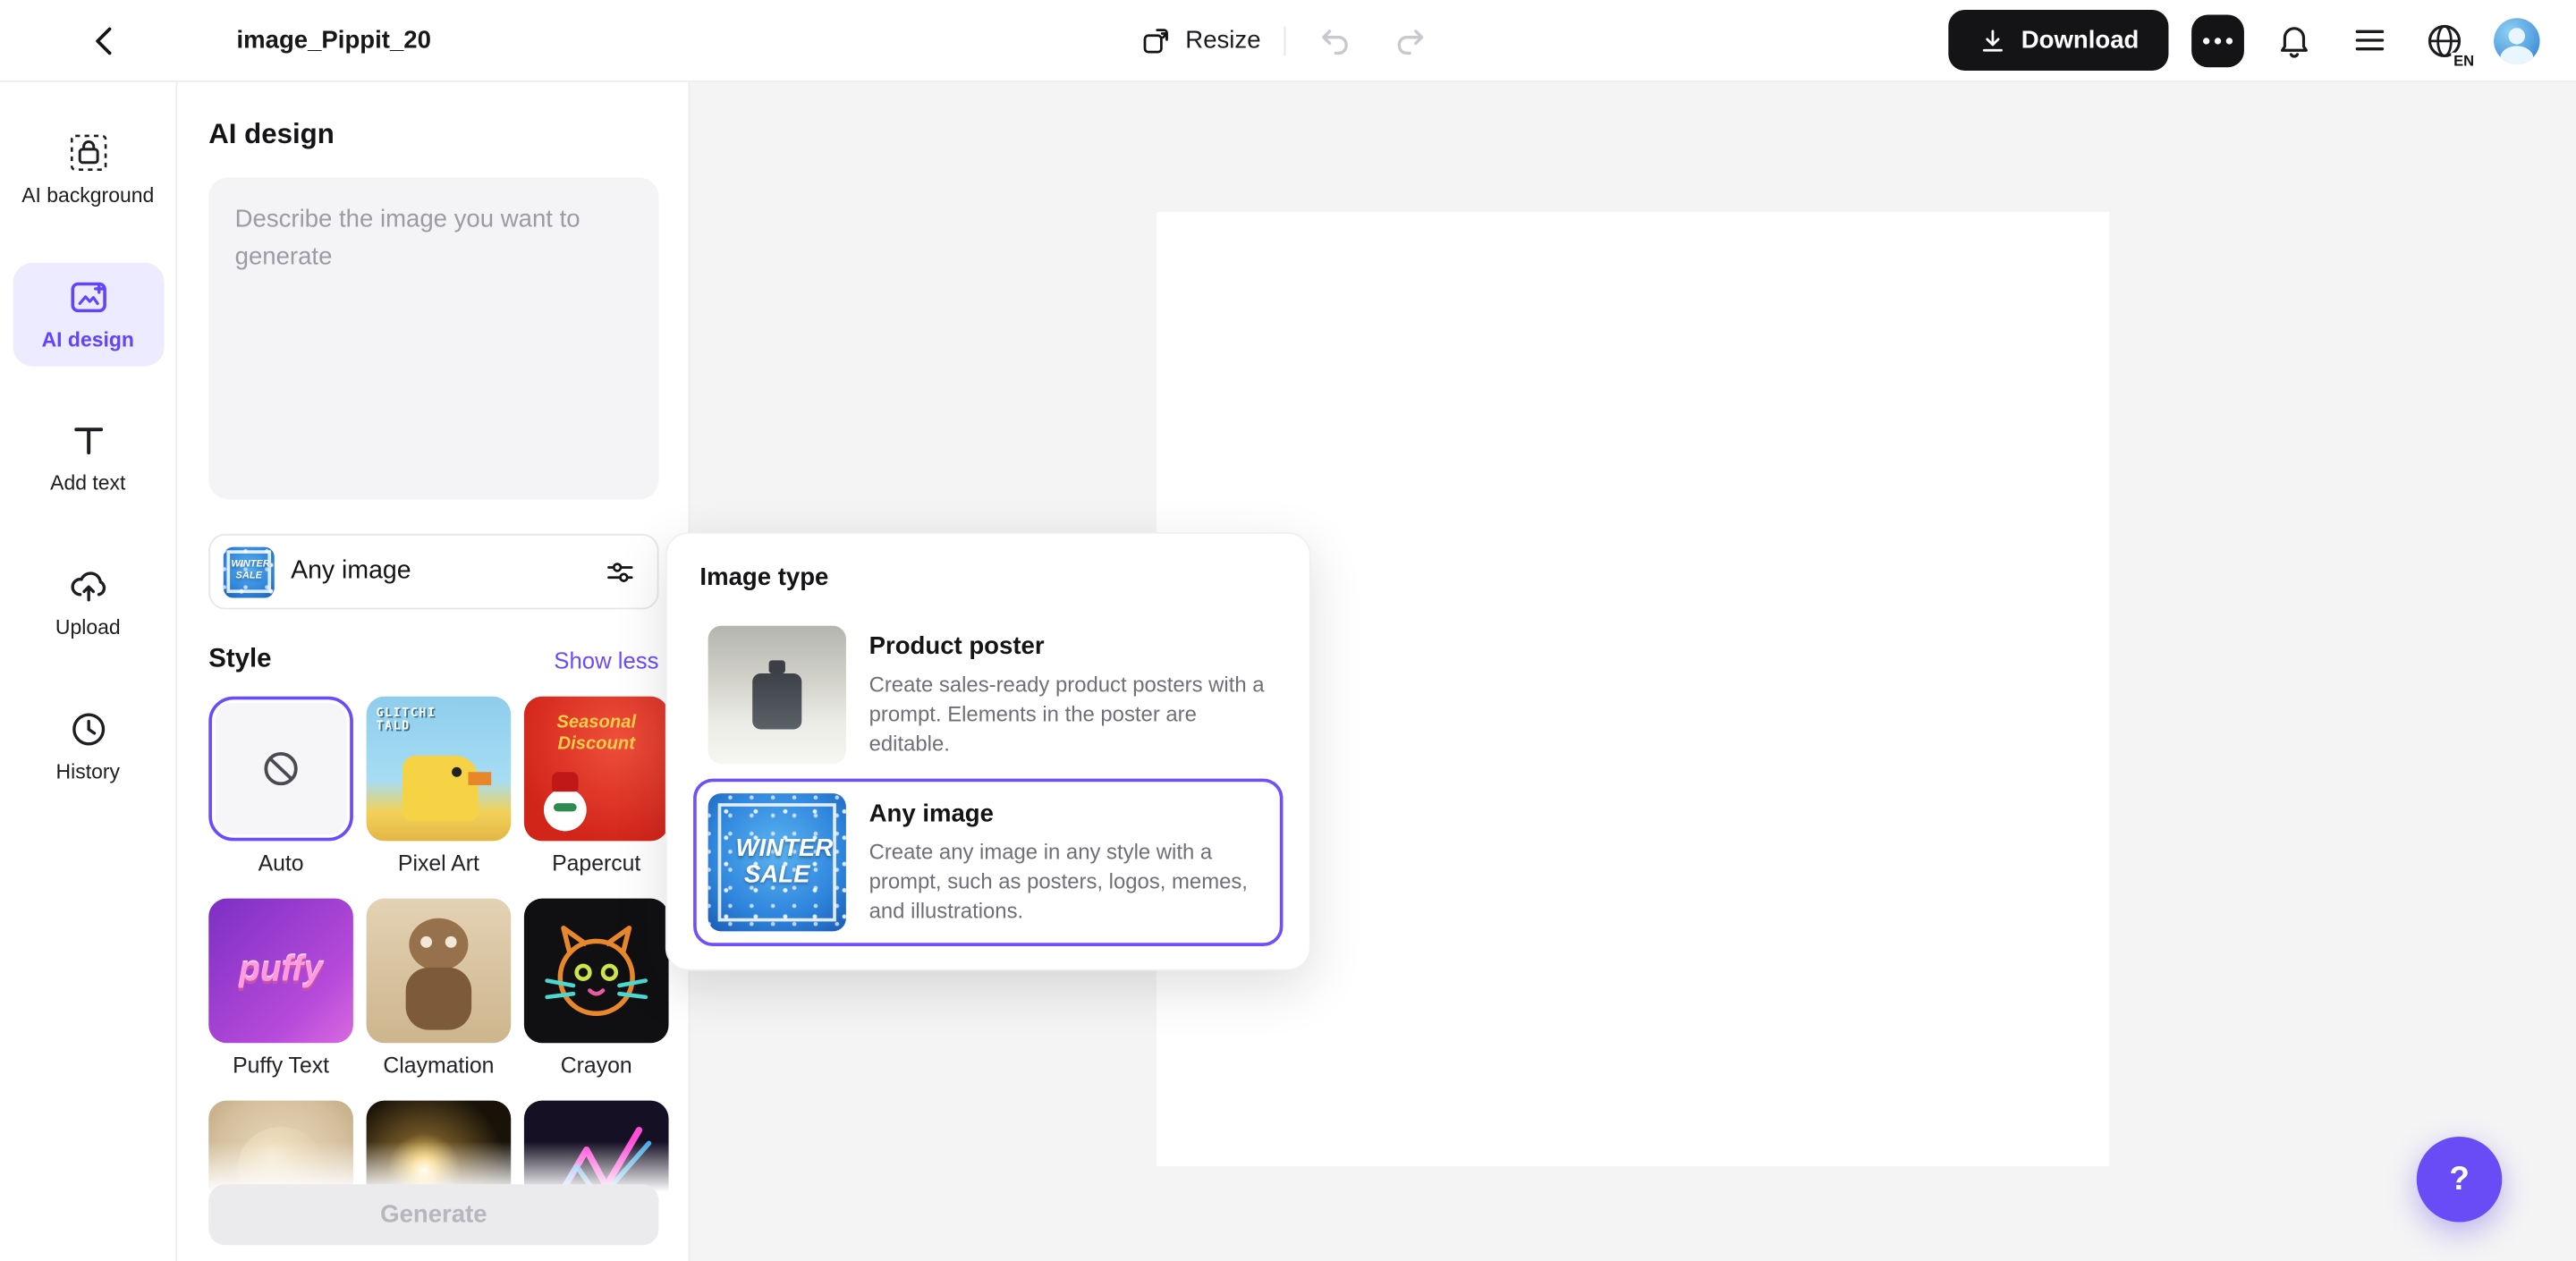 The width and height of the screenshot is (2576, 1261). Describe the element at coordinates (2517, 40) in the screenshot. I see `avatar` at that location.